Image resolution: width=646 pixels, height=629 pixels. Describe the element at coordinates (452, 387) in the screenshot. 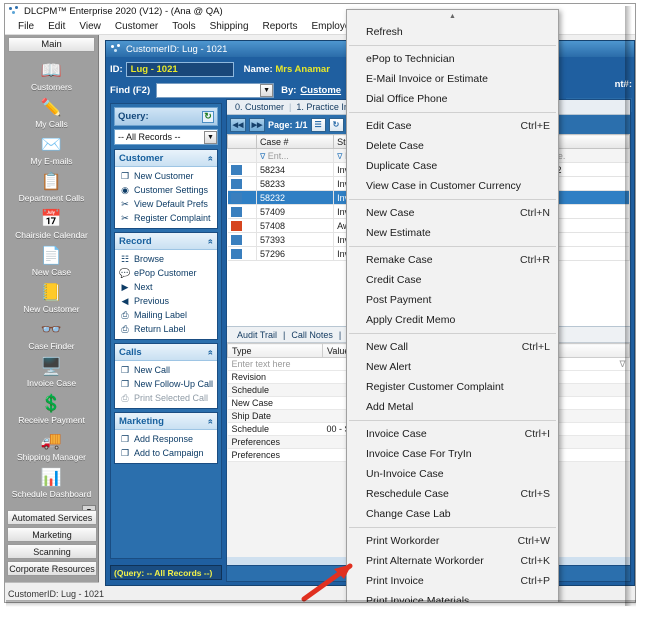

I see `menu-item-register-customer-complaint: Register Customer Complaint` at that location.